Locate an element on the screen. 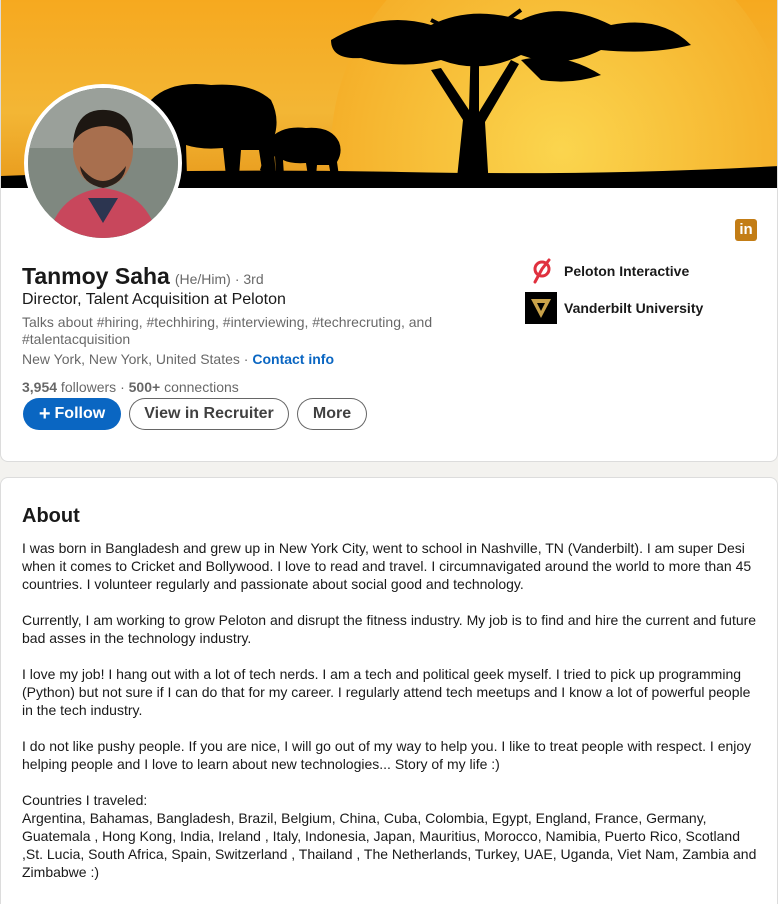 The width and height of the screenshot is (778, 904). location-text: New York, New York, United States is located at coordinates (131, 359).